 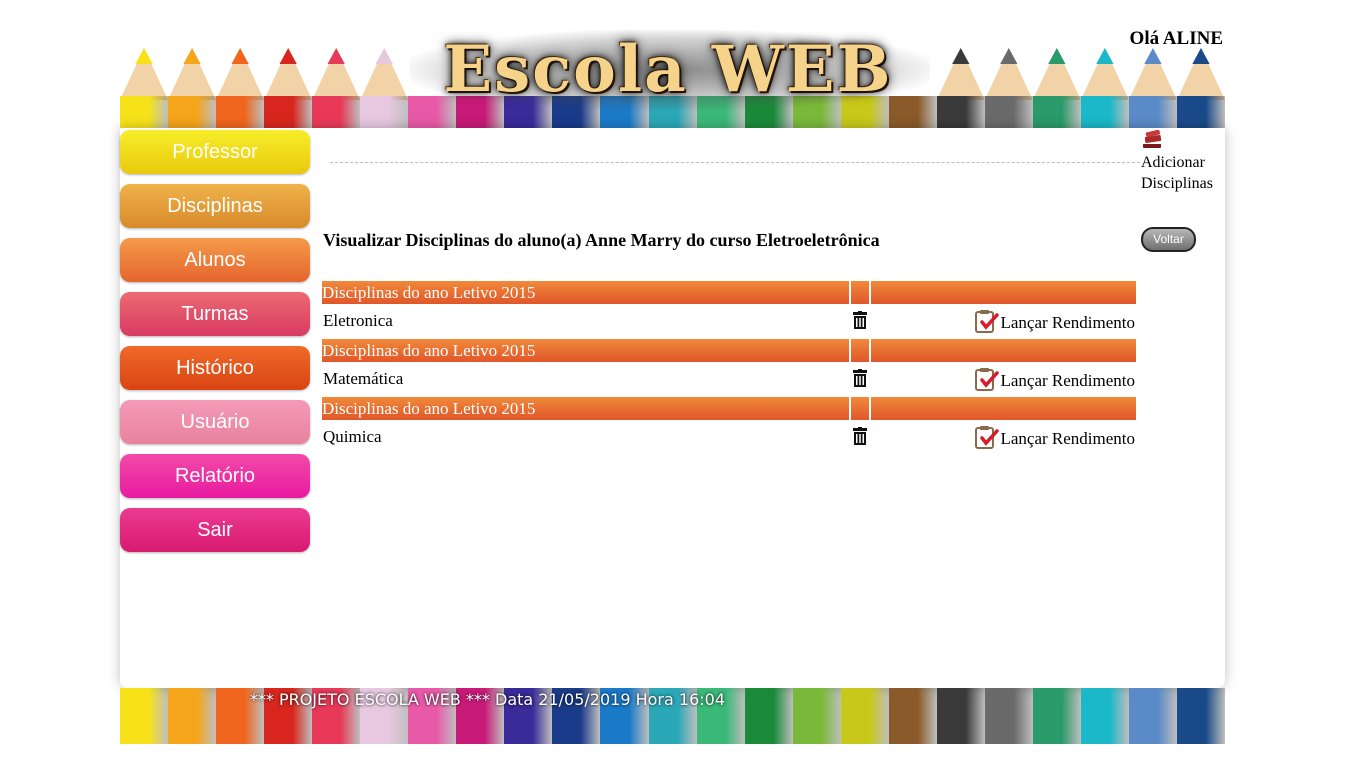 I want to click on books-icon, so click(x=1152, y=139).